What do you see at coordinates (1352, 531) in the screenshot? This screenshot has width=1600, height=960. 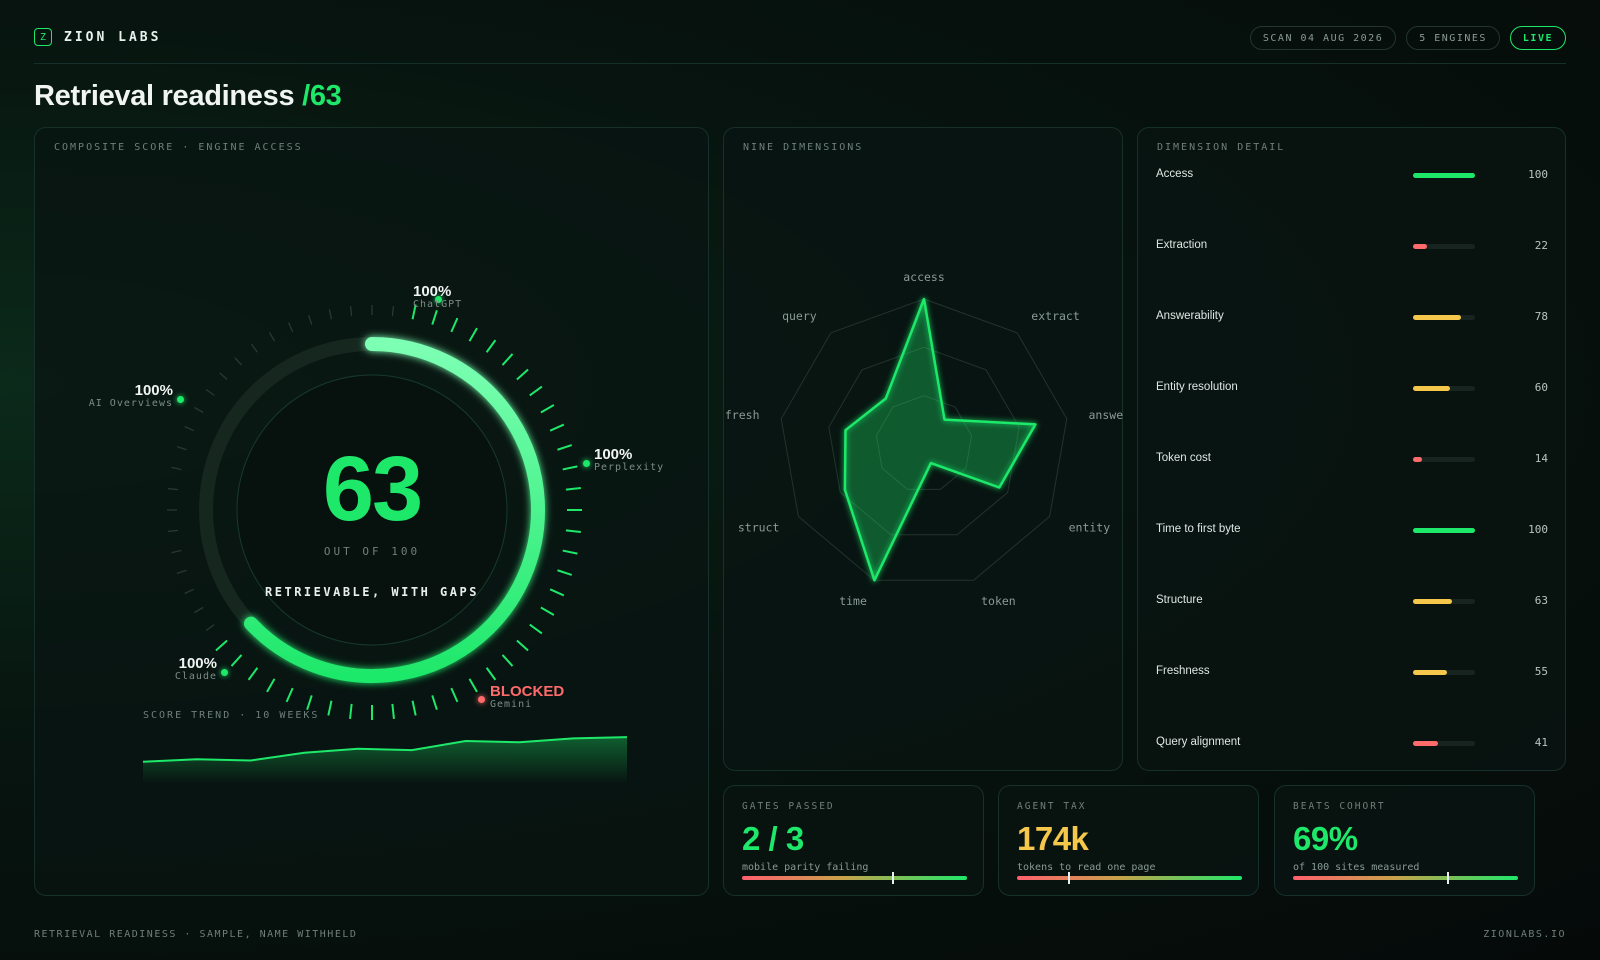 I see `dimension-row: Time to first byte 100` at bounding box center [1352, 531].